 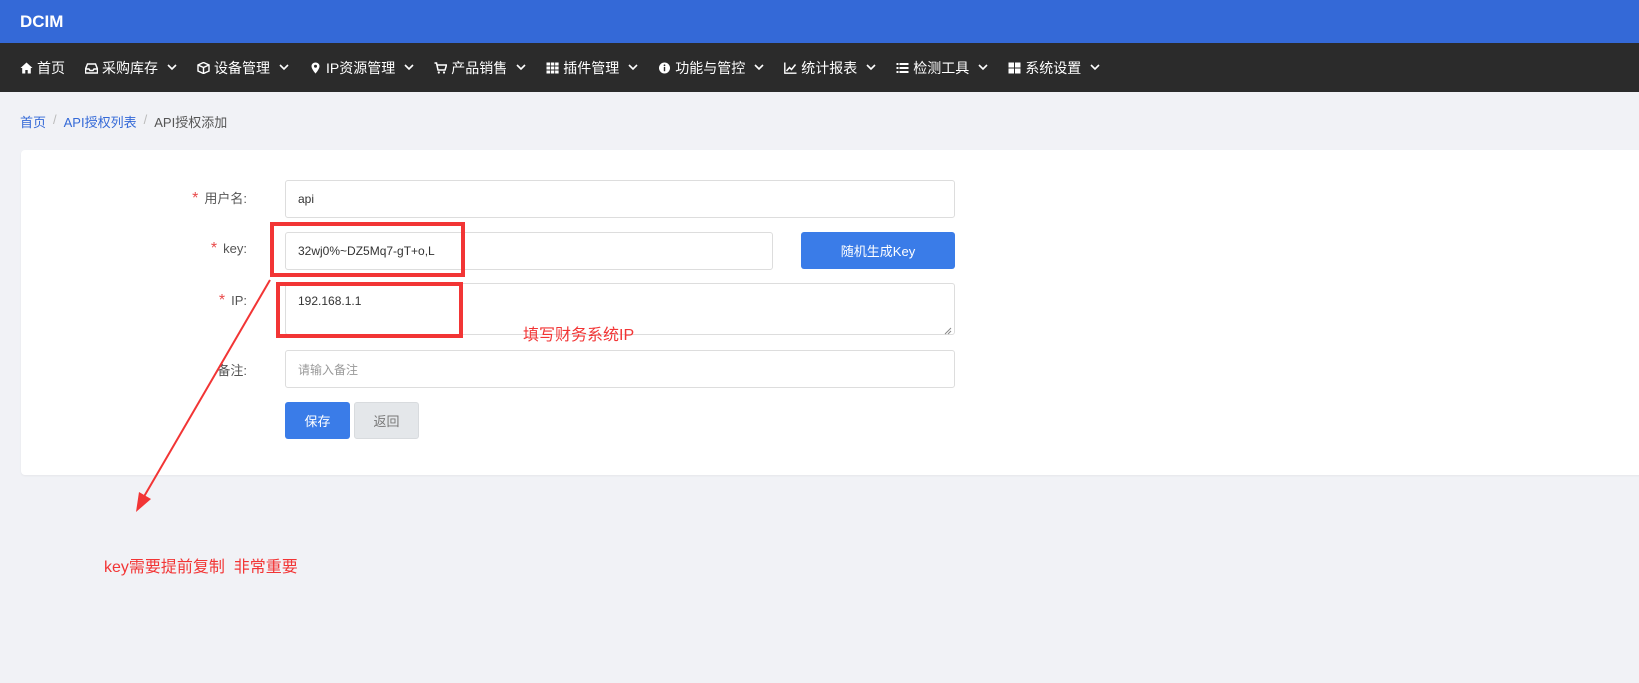 I want to click on key-annotation-note: key需要提前复制 非常重要, so click(x=201, y=567).